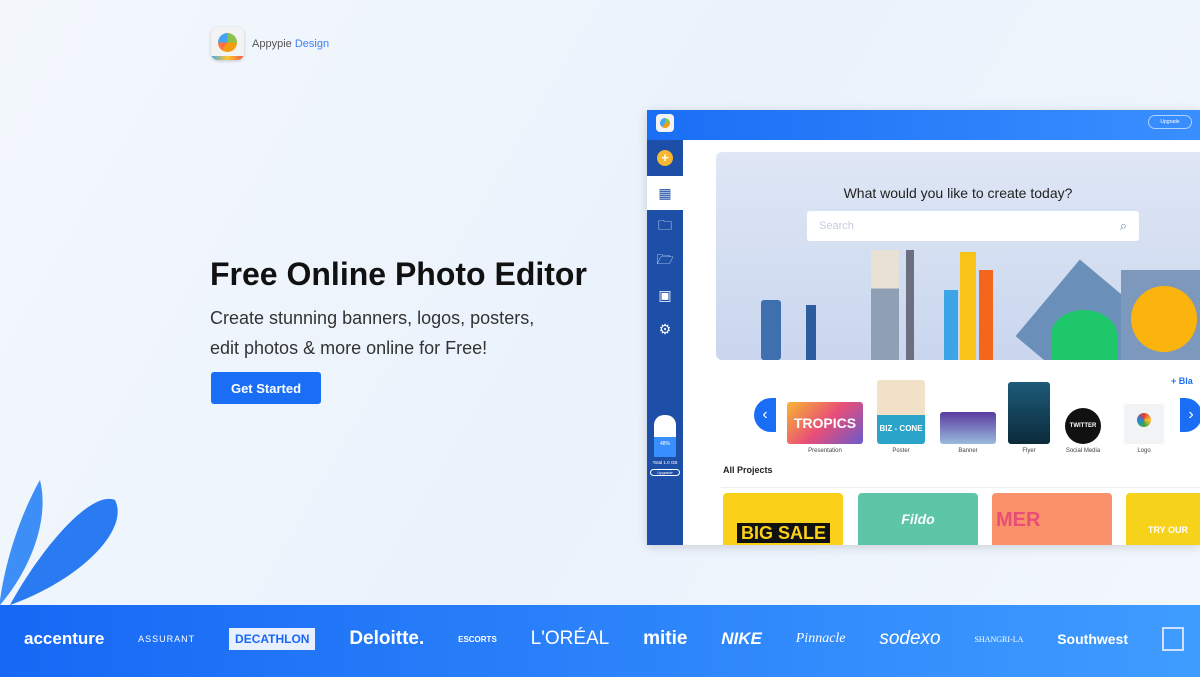 This screenshot has height=677, width=1200. What do you see at coordinates (784, 533) in the screenshot?
I see `project-text: BIG SALE` at bounding box center [784, 533].